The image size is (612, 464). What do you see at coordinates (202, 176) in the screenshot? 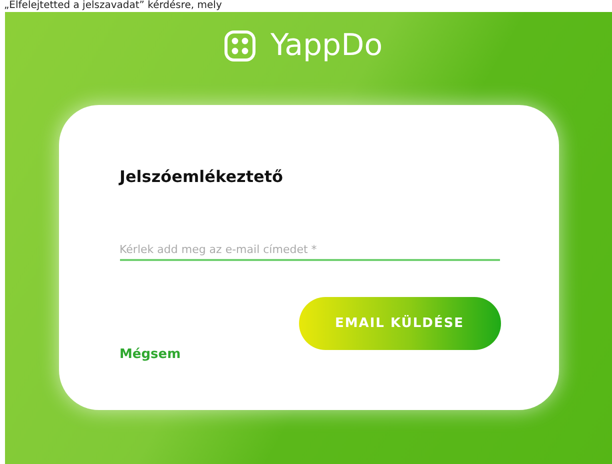
I see `card-title: Jelszóemlékeztető` at bounding box center [202, 176].